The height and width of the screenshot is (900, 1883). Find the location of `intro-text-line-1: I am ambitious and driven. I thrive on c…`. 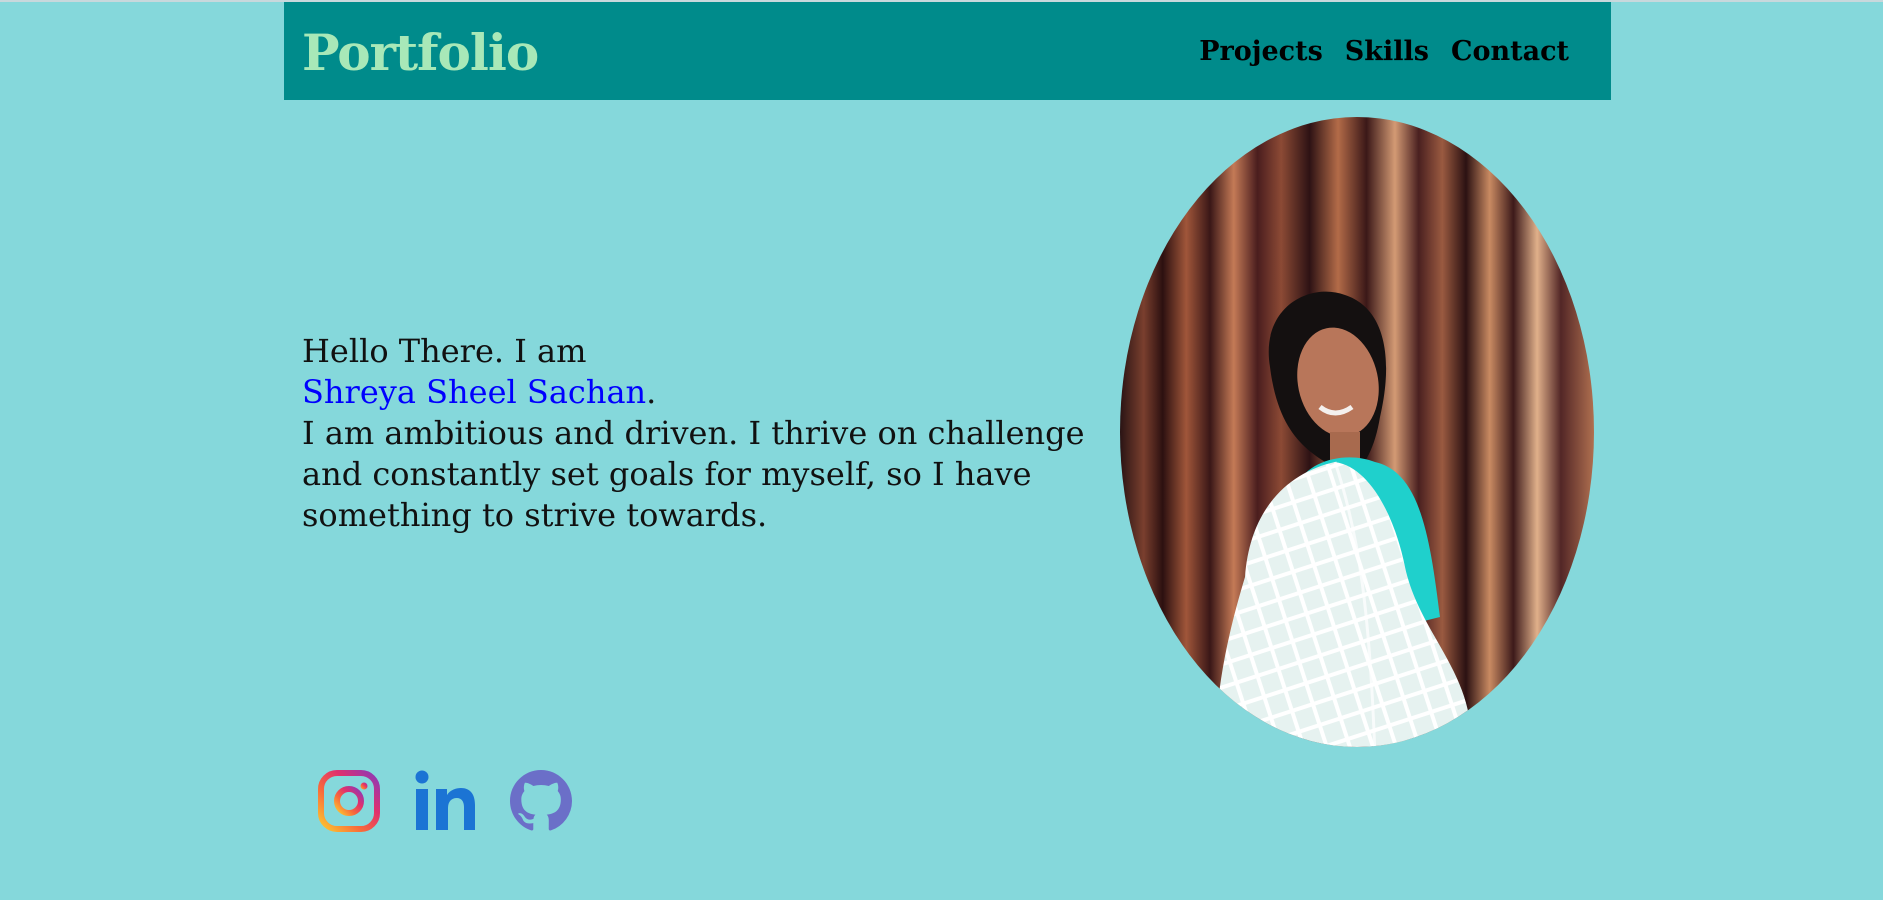

intro-text-line-1: I am ambitious and driven. I thrive on c… is located at coordinates (693, 433).